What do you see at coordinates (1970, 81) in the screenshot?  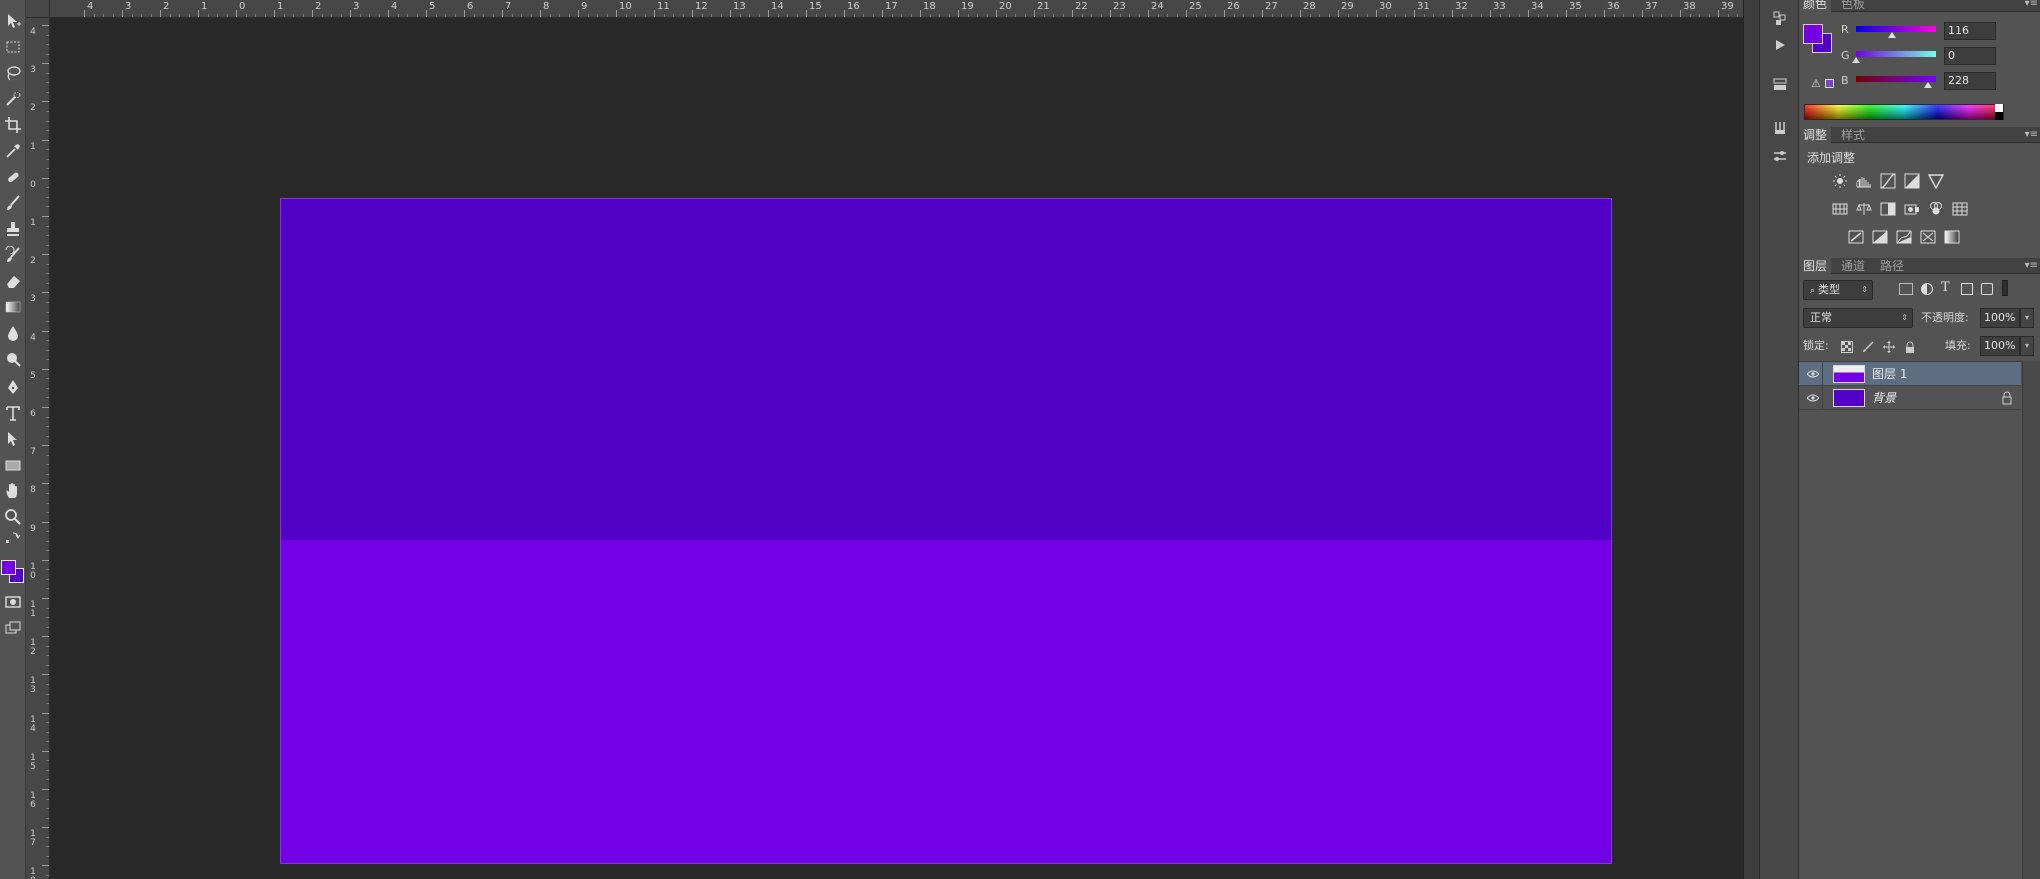 I see `blue-value-field: 228` at bounding box center [1970, 81].